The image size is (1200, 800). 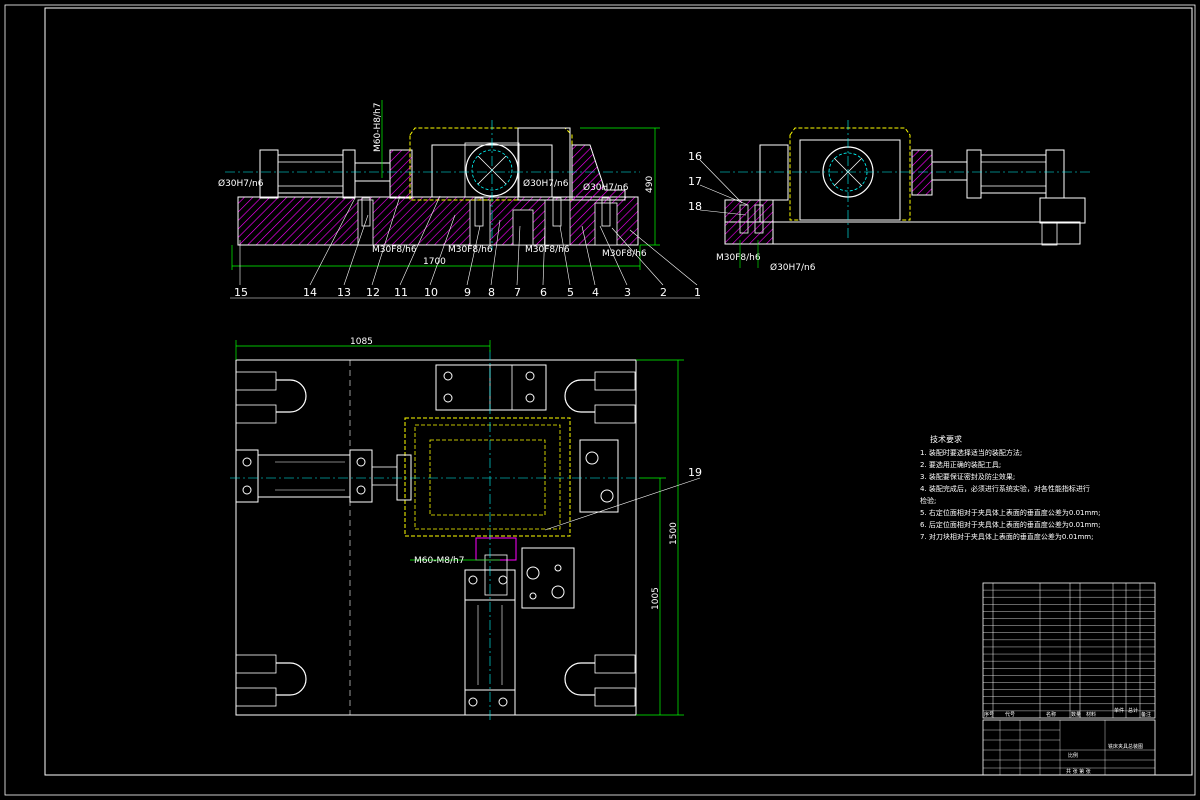 I want to click on dim-thread-3: M30F8/h6, so click(x=547, y=250).